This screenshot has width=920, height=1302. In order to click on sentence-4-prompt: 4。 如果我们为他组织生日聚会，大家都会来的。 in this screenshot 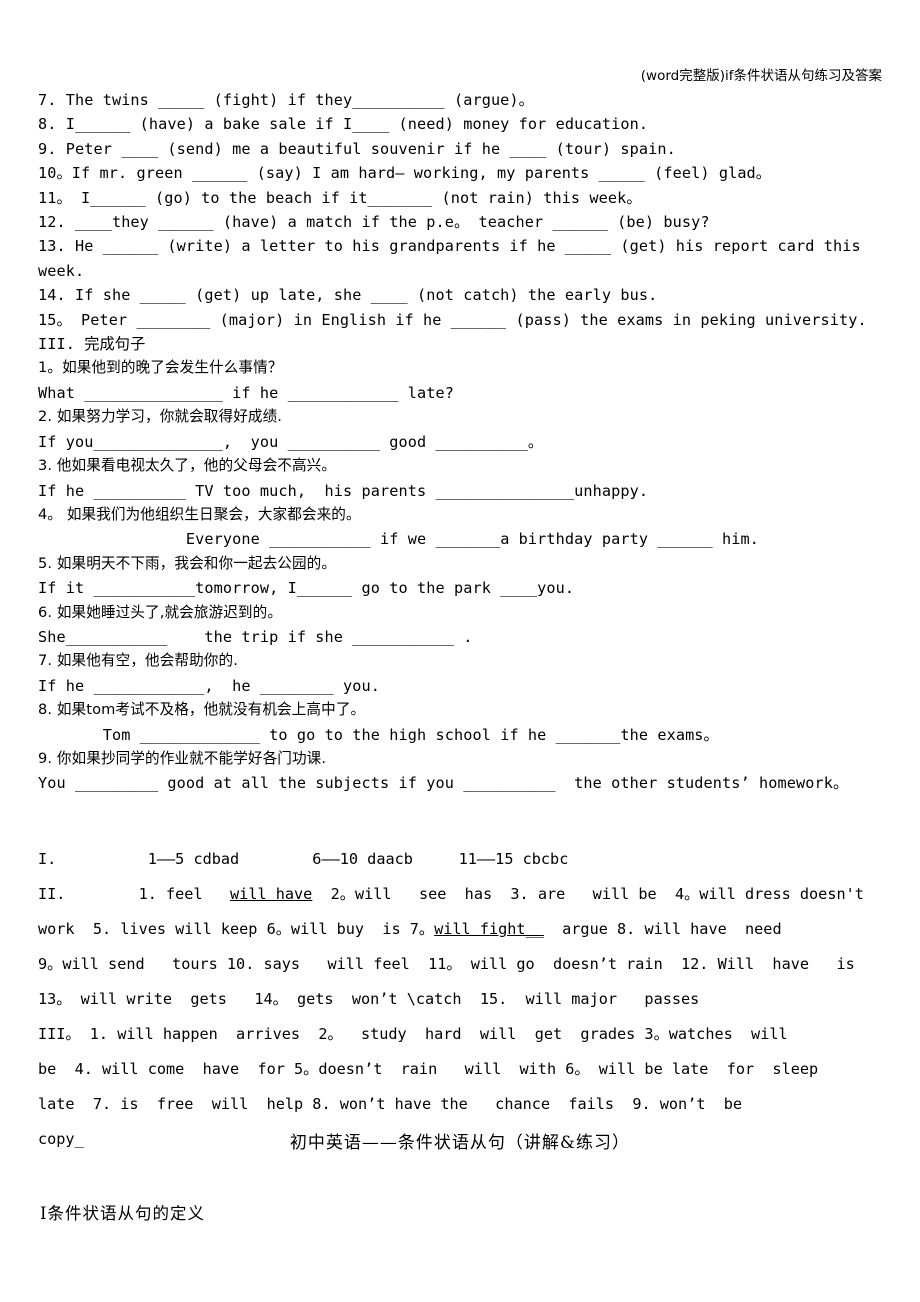, I will do `click(199, 514)`.